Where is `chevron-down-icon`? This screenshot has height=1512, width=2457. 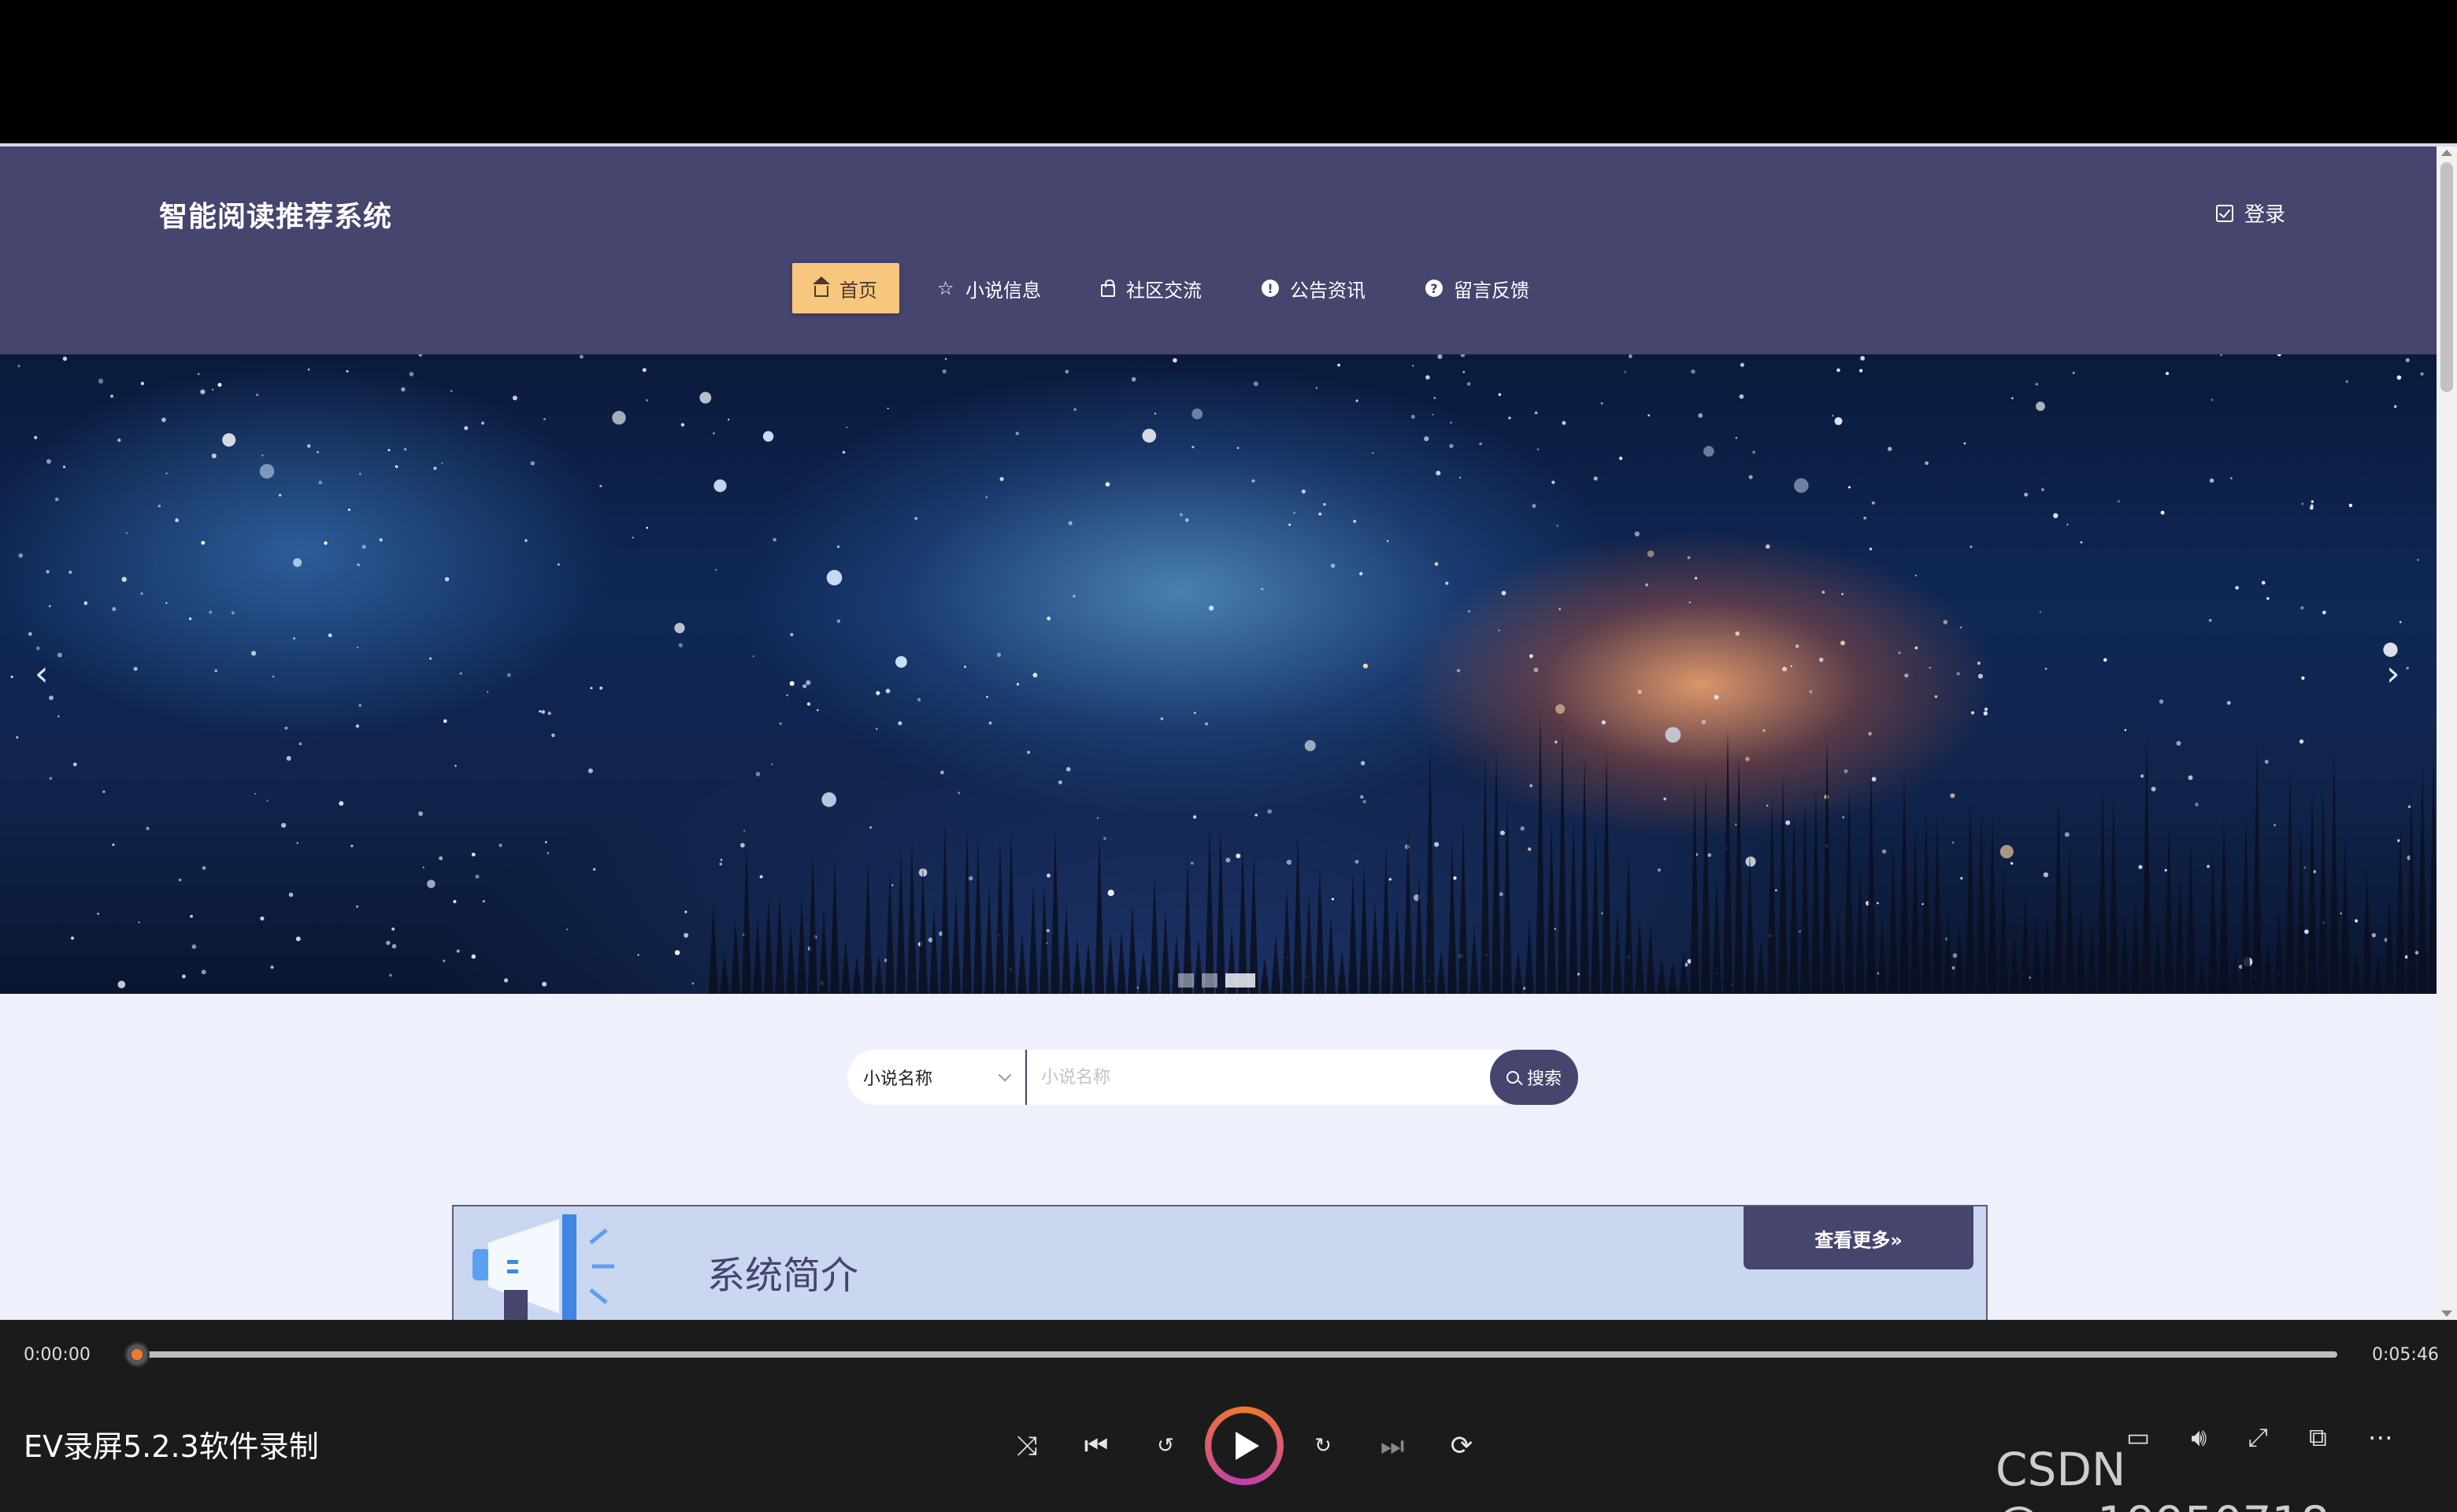 chevron-down-icon is located at coordinates (1005, 1075).